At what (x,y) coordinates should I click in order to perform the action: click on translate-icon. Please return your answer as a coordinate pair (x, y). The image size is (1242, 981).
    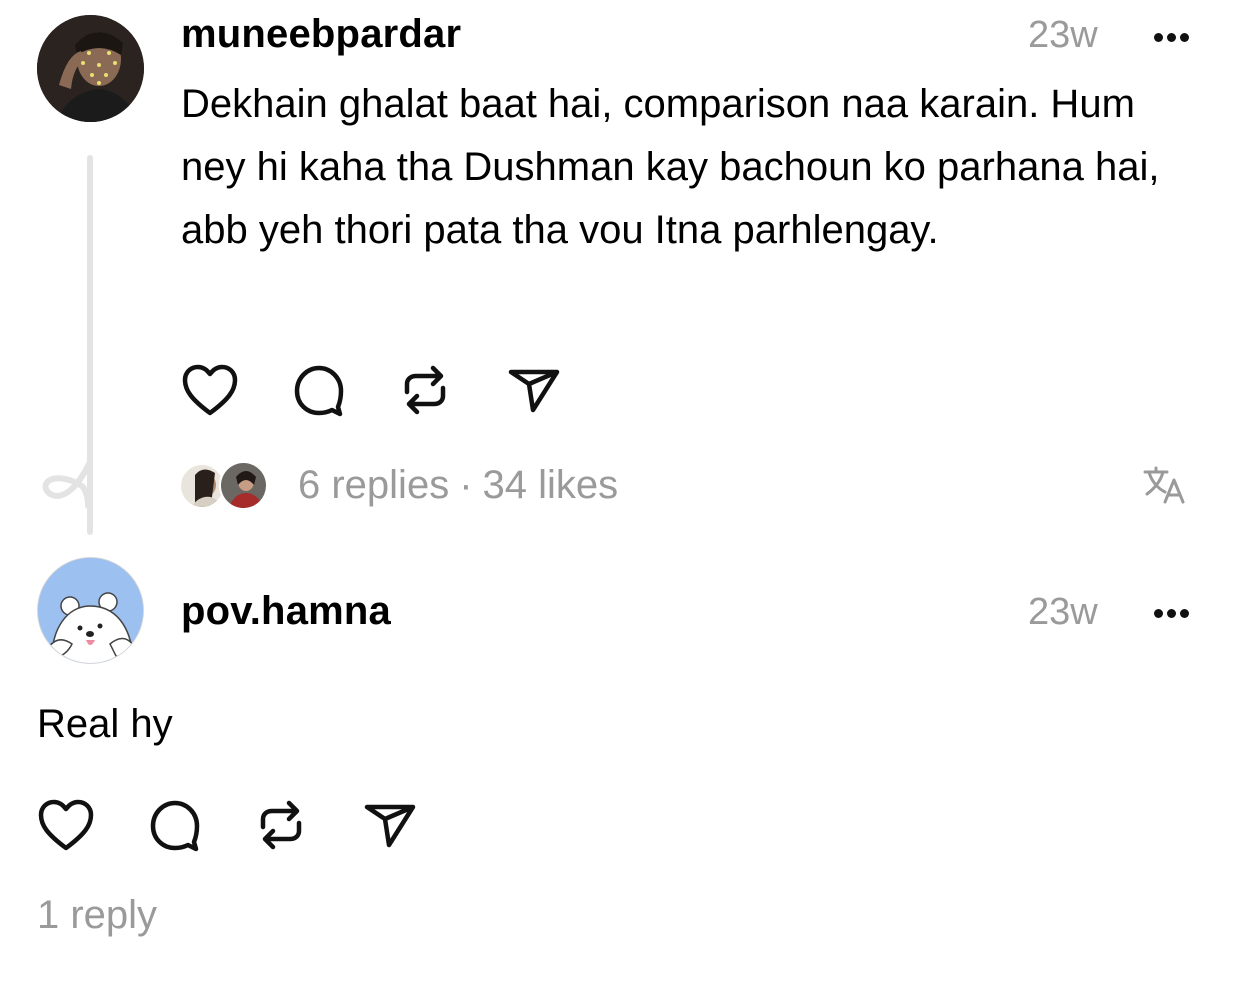
    Looking at the image, I should click on (1164, 485).